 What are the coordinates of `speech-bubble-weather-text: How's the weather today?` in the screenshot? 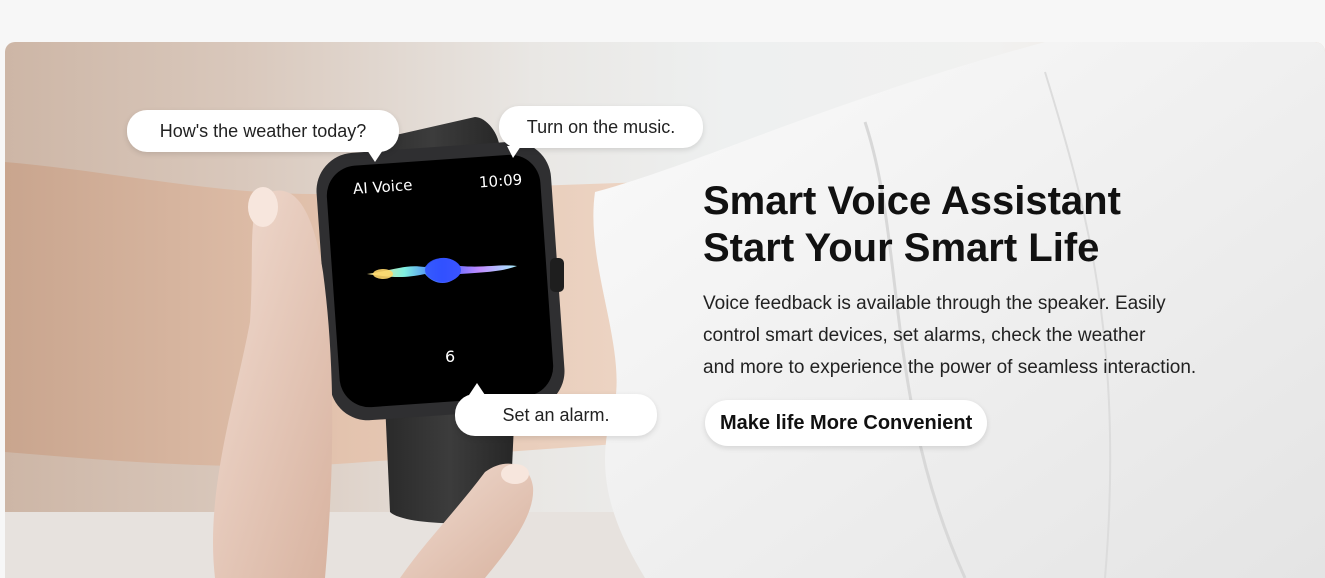 It's located at (263, 130).